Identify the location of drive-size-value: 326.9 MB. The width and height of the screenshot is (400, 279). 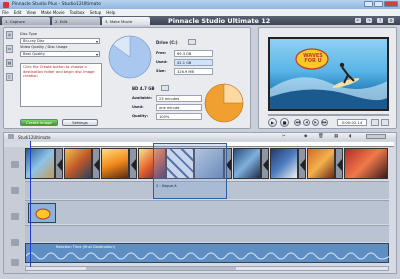
(193, 71).